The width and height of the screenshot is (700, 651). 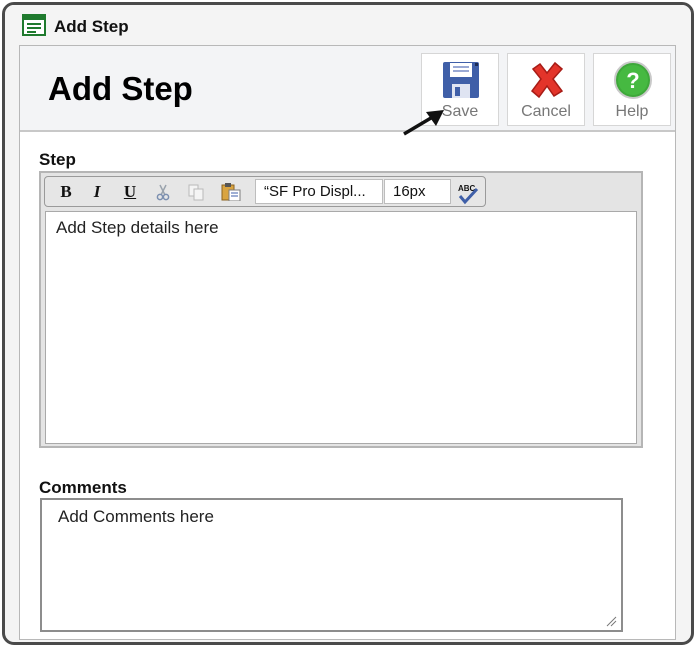 I want to click on cancel-x-icon, so click(x=547, y=80).